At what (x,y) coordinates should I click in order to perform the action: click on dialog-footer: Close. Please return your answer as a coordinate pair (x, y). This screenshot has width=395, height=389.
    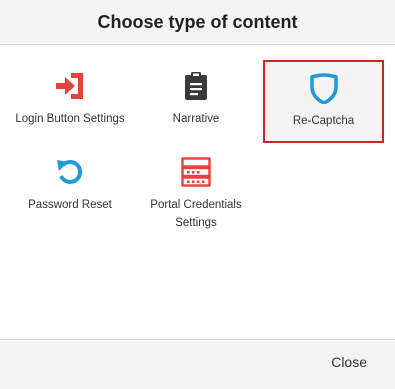
    Looking at the image, I should click on (197, 364).